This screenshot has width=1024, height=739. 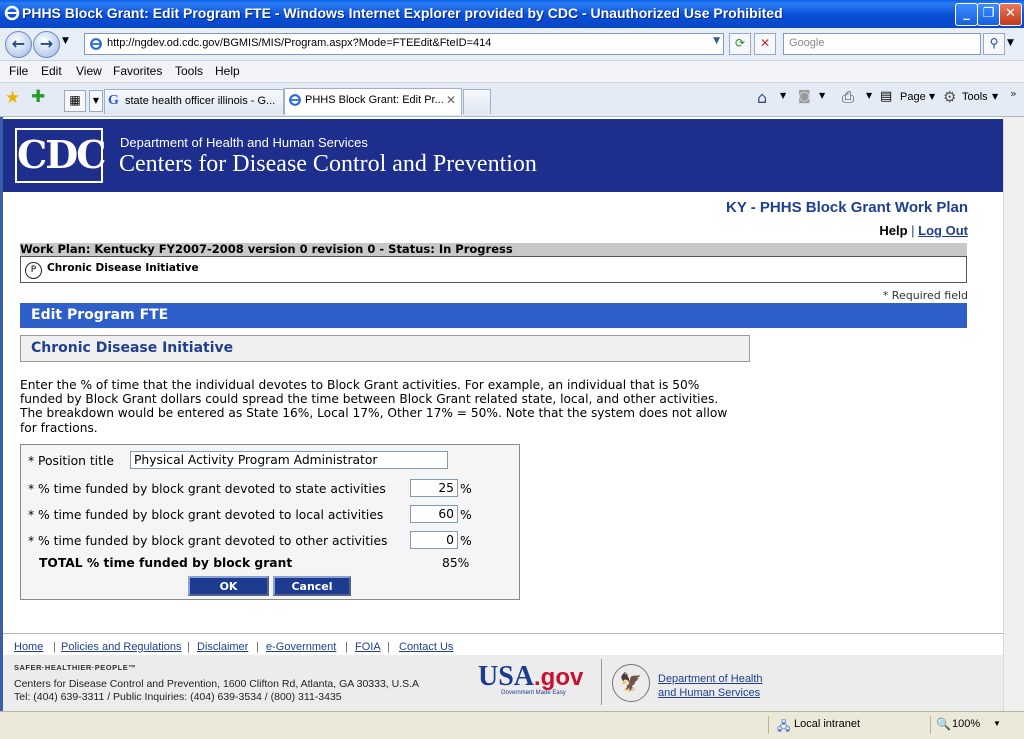 I want to click on zoom-control: 🔍 100% ▼, so click(x=975, y=725).